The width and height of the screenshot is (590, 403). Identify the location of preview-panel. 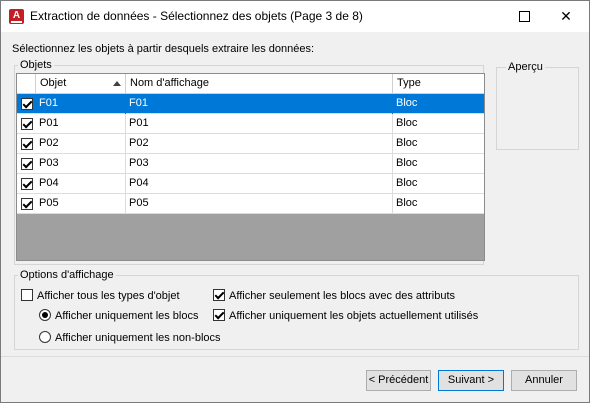
(537, 108).